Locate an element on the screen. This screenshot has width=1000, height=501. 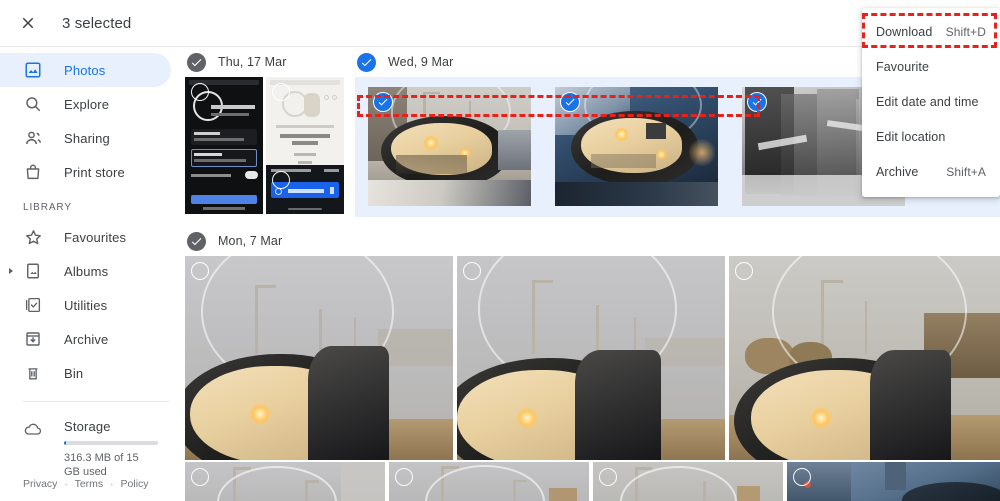
sidebar-item-label: Archive is located at coordinates (86, 339).